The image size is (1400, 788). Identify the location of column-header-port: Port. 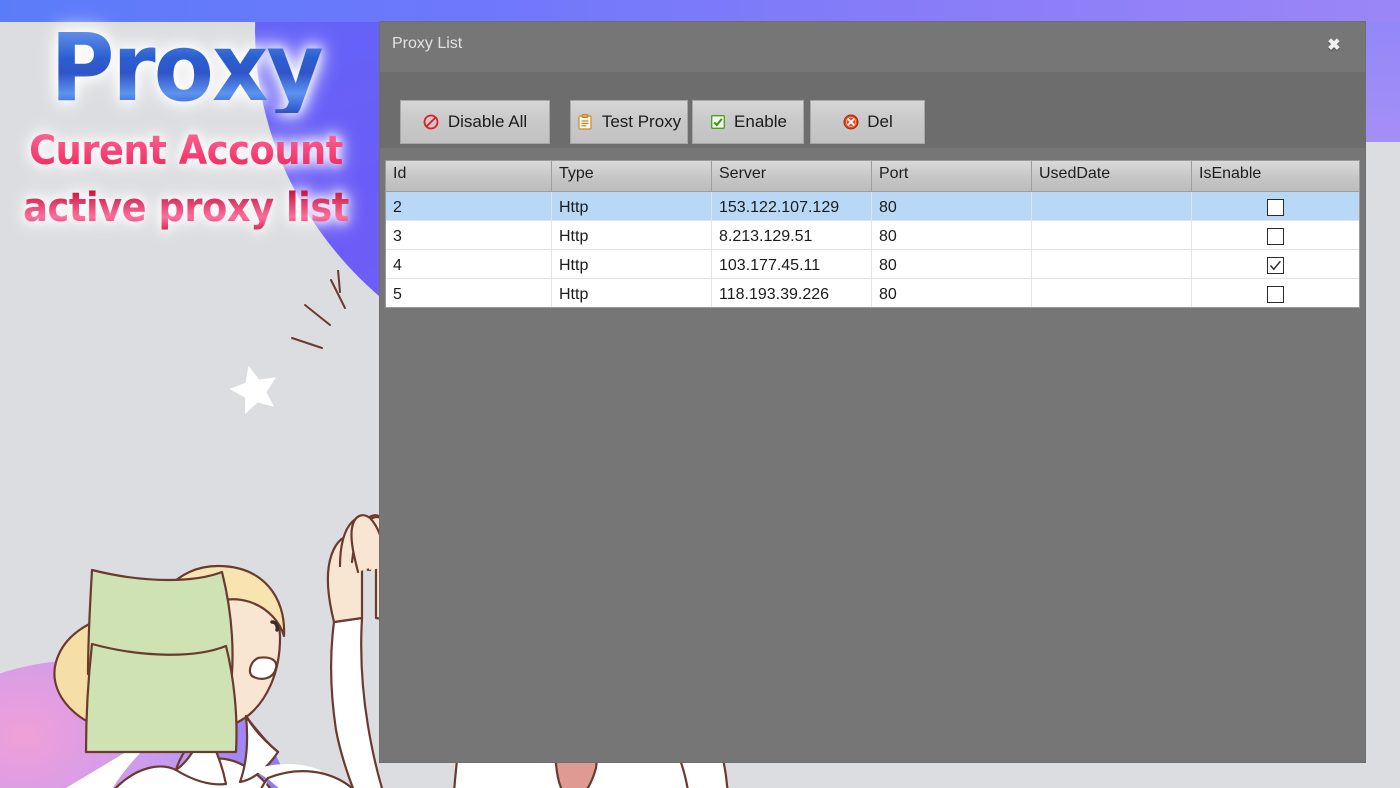
(952, 176).